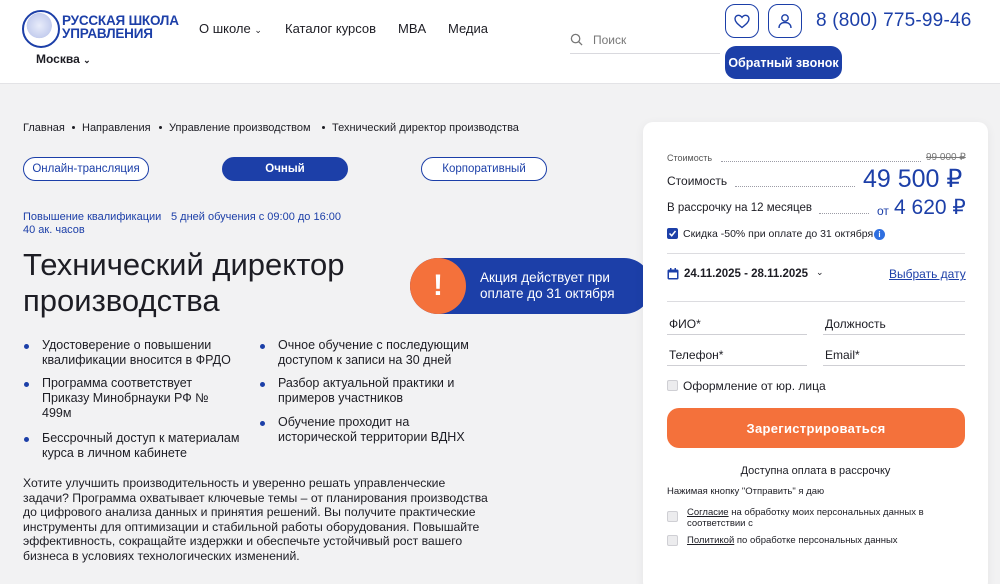 This screenshot has width=1000, height=584. What do you see at coordinates (54, 230) in the screenshot?
I see `program-hours: 40 ак. часов` at bounding box center [54, 230].